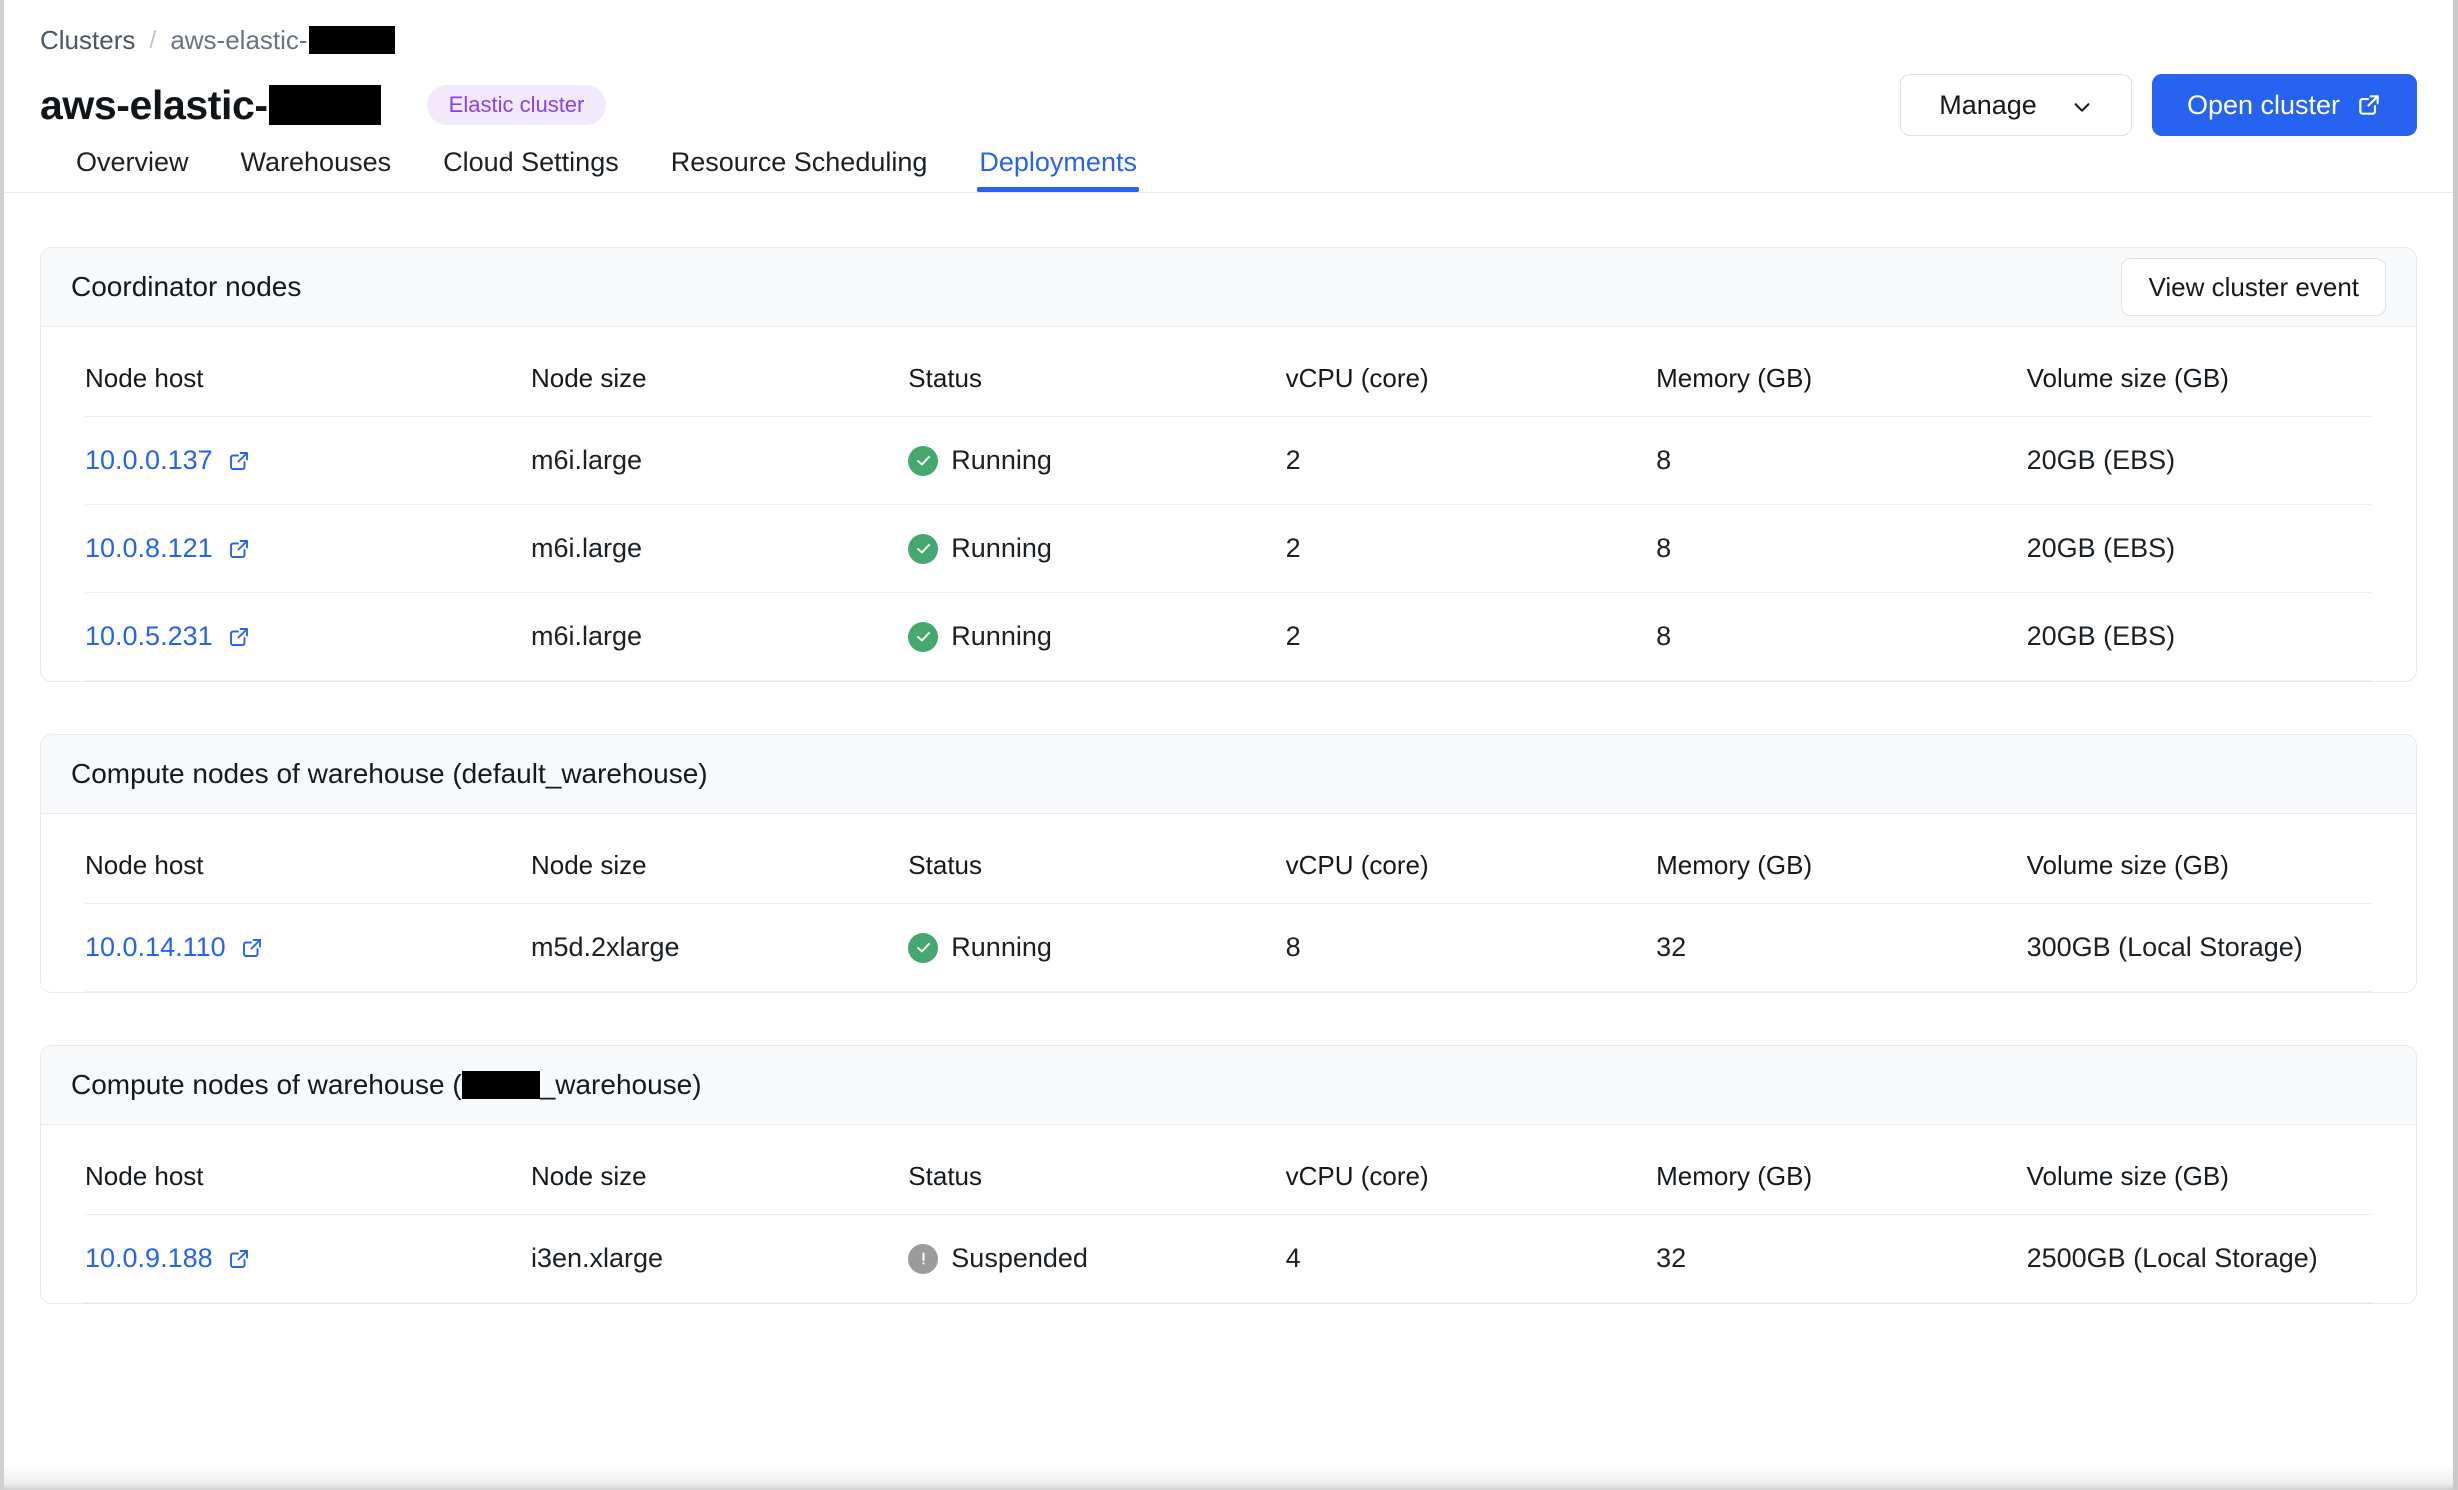 Image resolution: width=2458 pixels, height=1490 pixels. I want to click on node-host-link: 10.0.5.231, so click(149, 636).